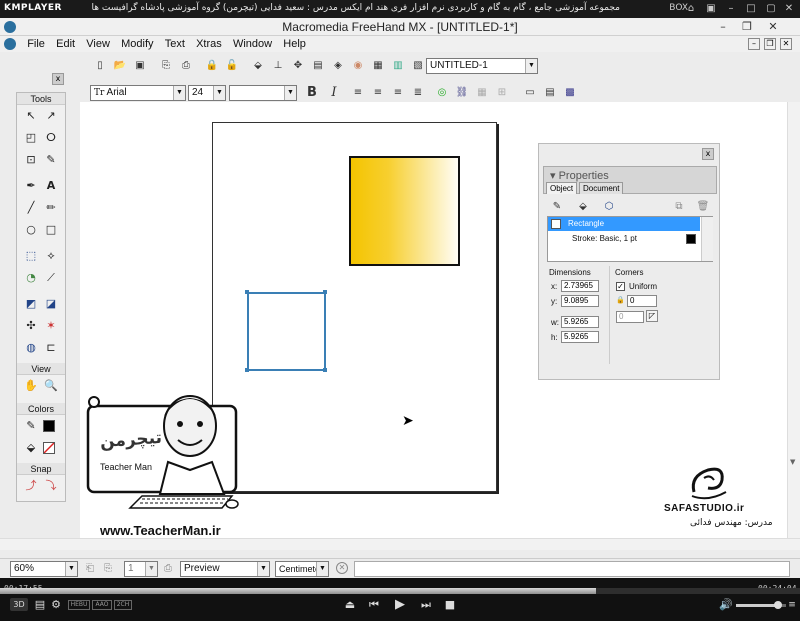  I want to click on pin-icon: ⌂, so click(691, 8).